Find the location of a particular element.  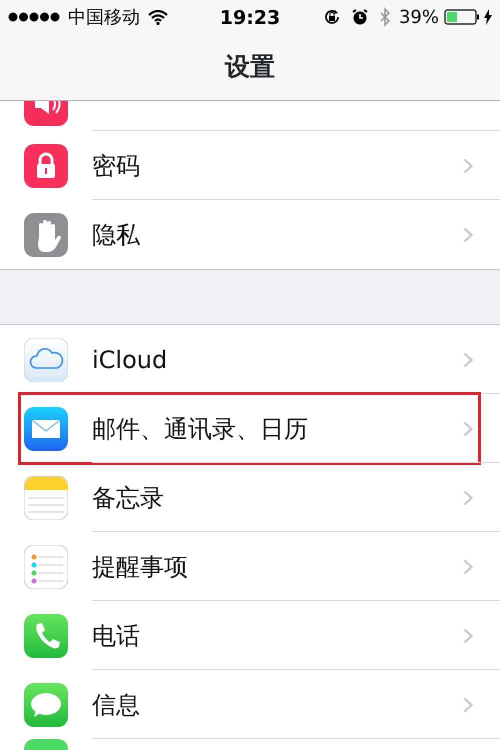

row-label: 信息 is located at coordinates (116, 705).